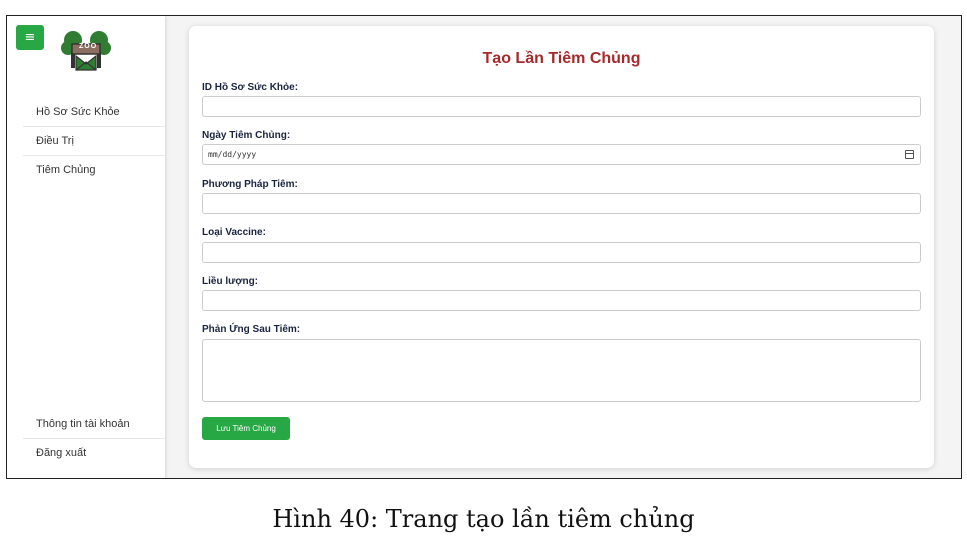  I want to click on vaccination-date-label: Ngày Tiêm Chủng:, so click(246, 135).